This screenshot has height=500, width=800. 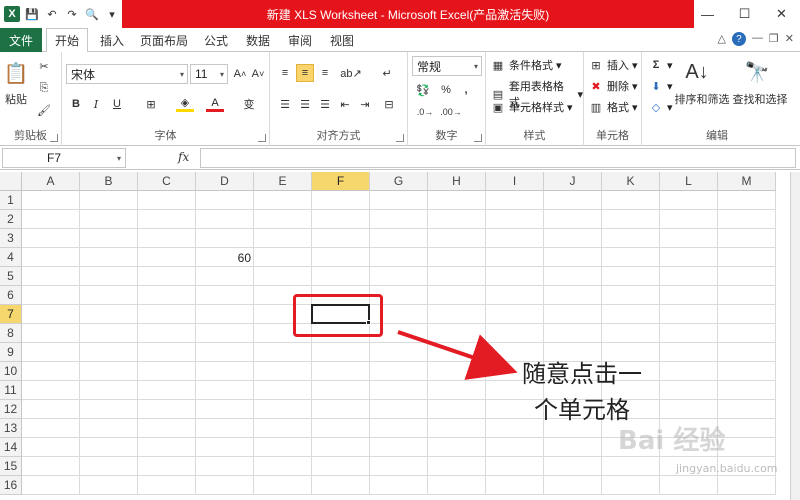 What do you see at coordinates (52, 14) in the screenshot?
I see `undo-icon: ↶` at bounding box center [52, 14].